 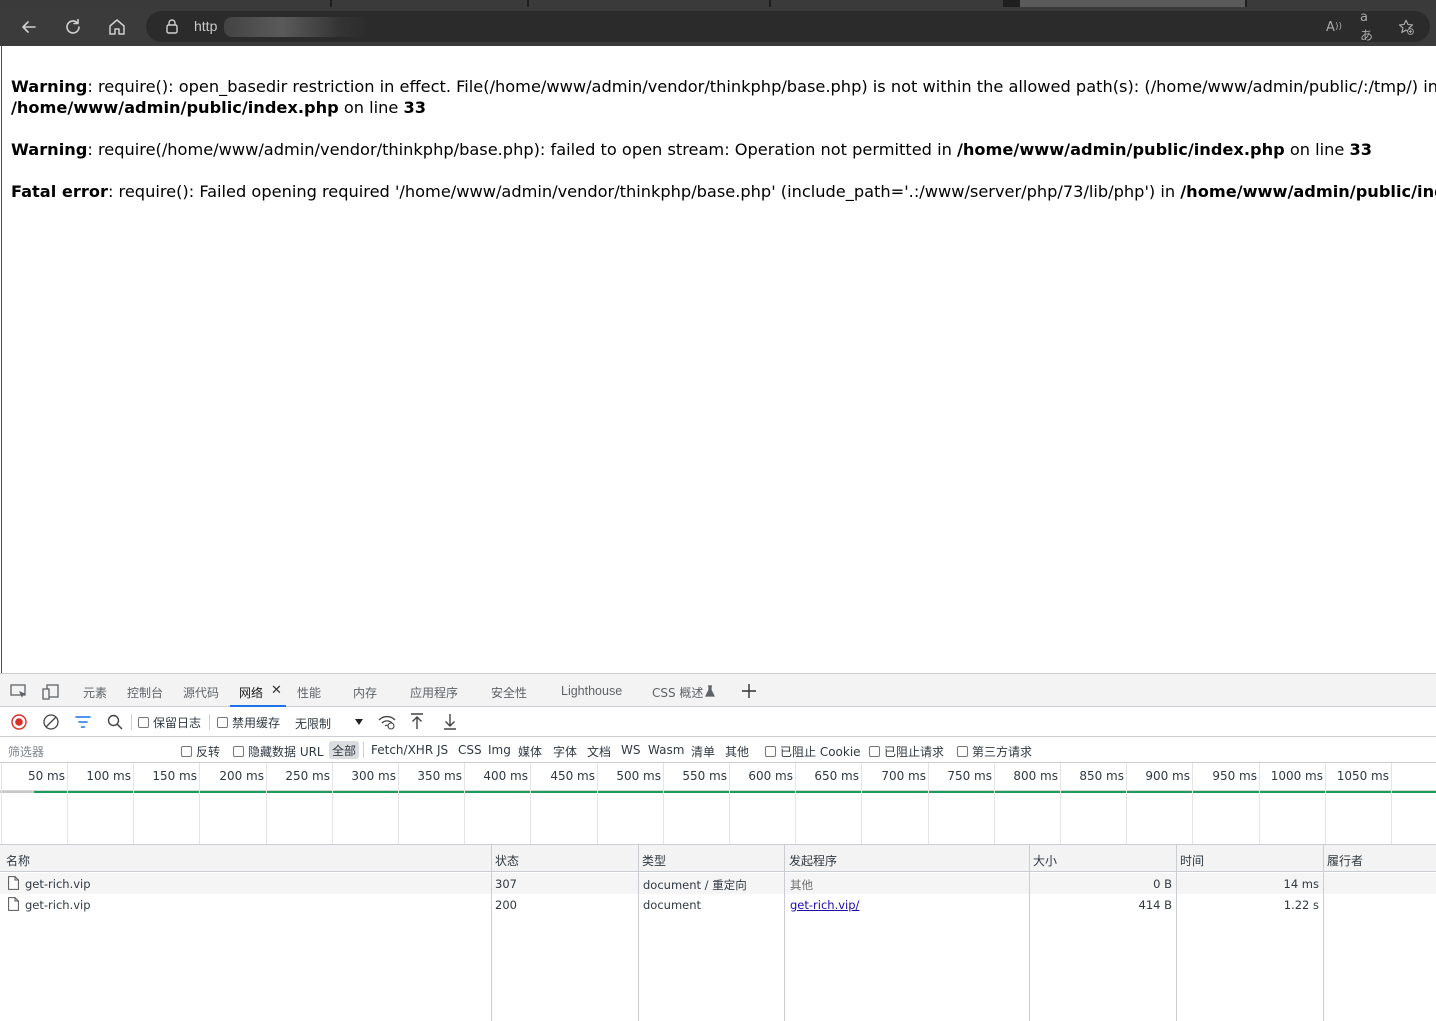 What do you see at coordinates (402, 750) in the screenshot?
I see `filter-type-fetch-xhr: Fetch/XHR` at bounding box center [402, 750].